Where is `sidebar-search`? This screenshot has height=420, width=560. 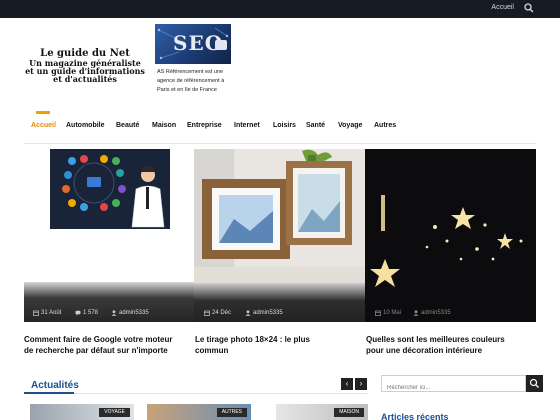 sidebar-search is located at coordinates (453, 385).